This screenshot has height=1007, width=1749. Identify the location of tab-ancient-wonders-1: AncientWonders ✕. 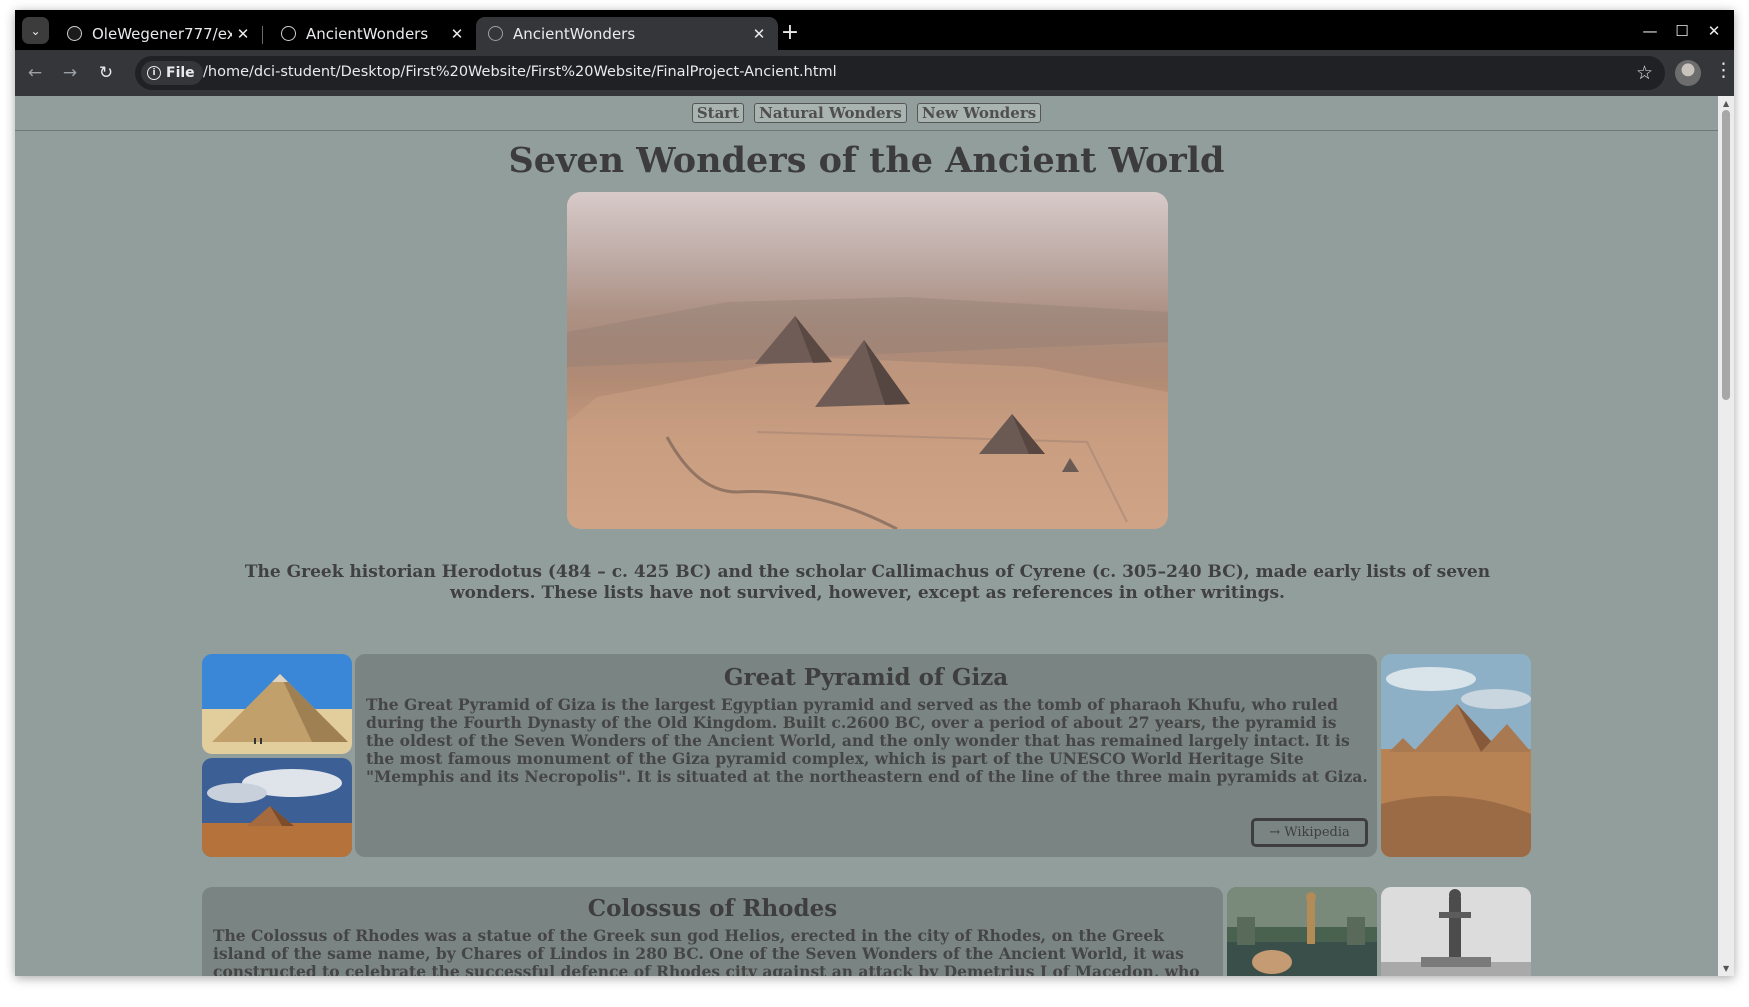
(372, 33).